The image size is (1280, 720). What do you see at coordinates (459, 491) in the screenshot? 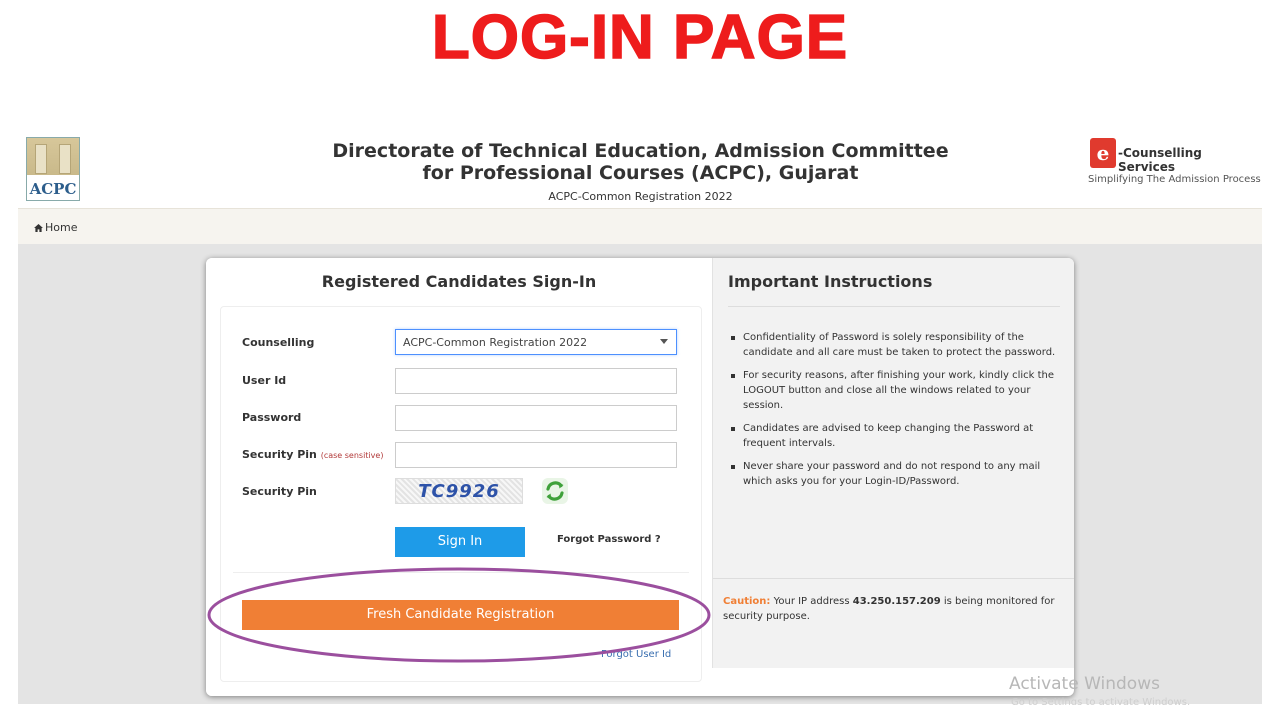
I see `captcha-image: TC9926` at bounding box center [459, 491].